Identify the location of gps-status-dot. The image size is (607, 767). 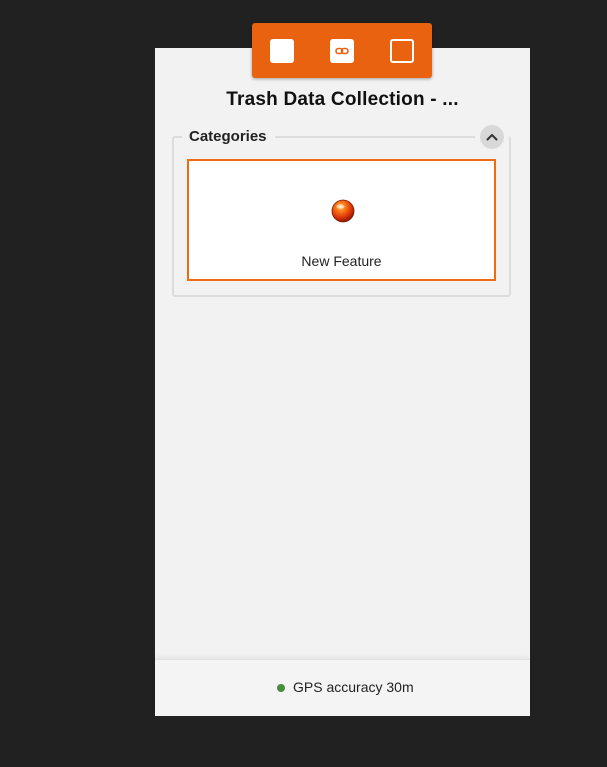
(281, 688).